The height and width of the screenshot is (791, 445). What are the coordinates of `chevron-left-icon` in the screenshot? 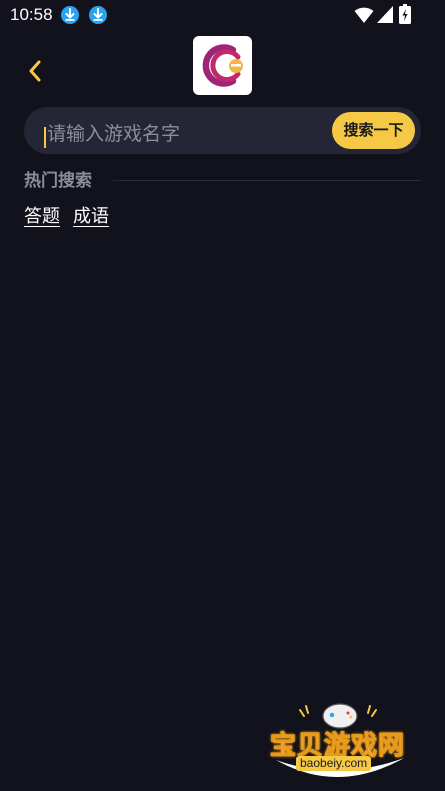 It's located at (35, 71).